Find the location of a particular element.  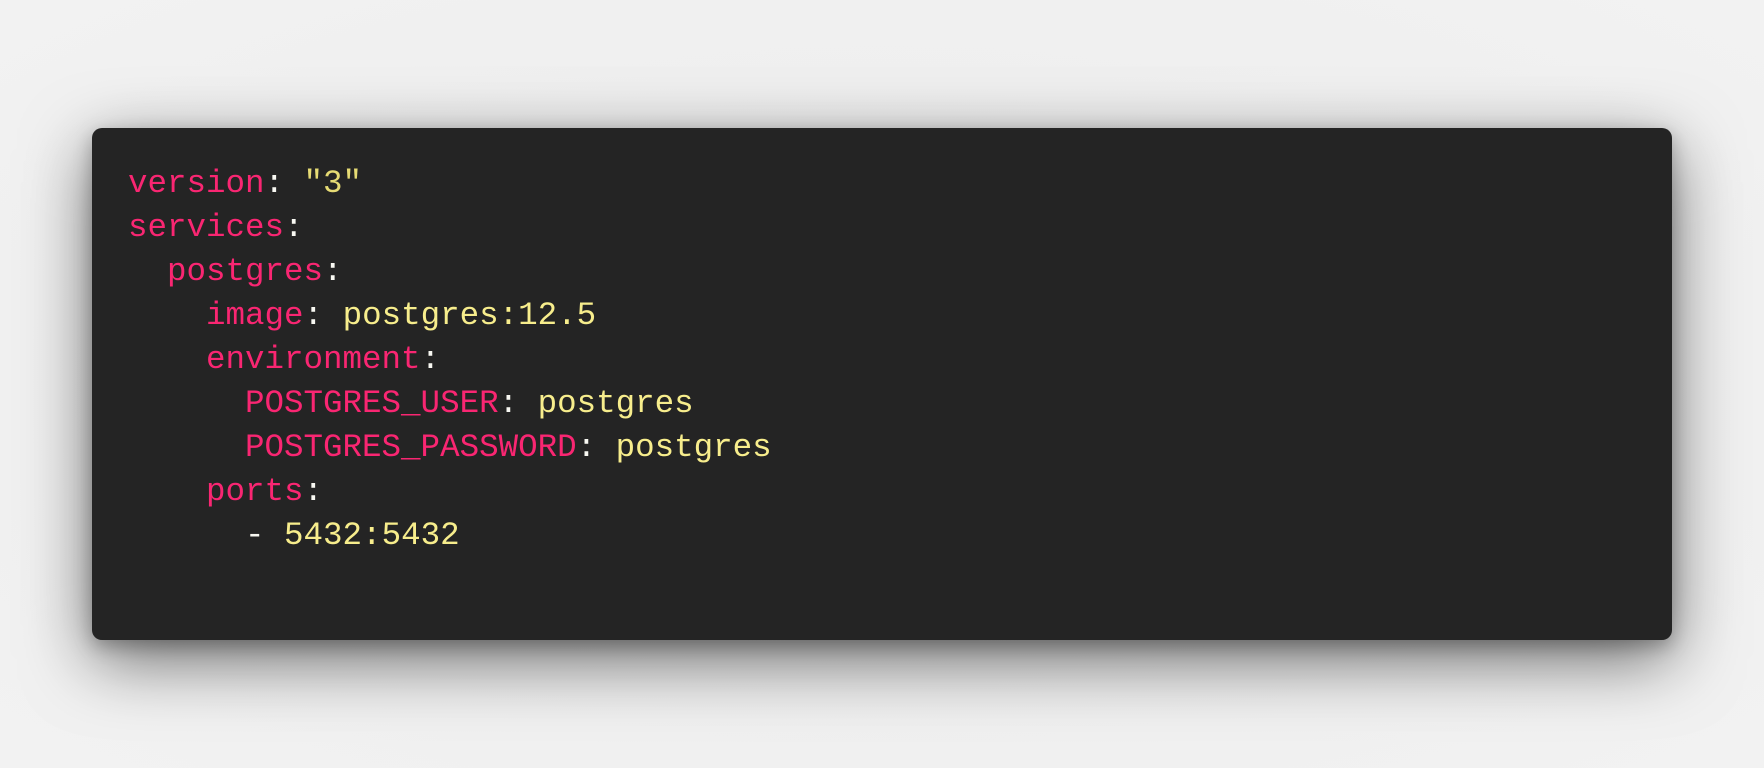

yaml-key: version is located at coordinates (196, 183).